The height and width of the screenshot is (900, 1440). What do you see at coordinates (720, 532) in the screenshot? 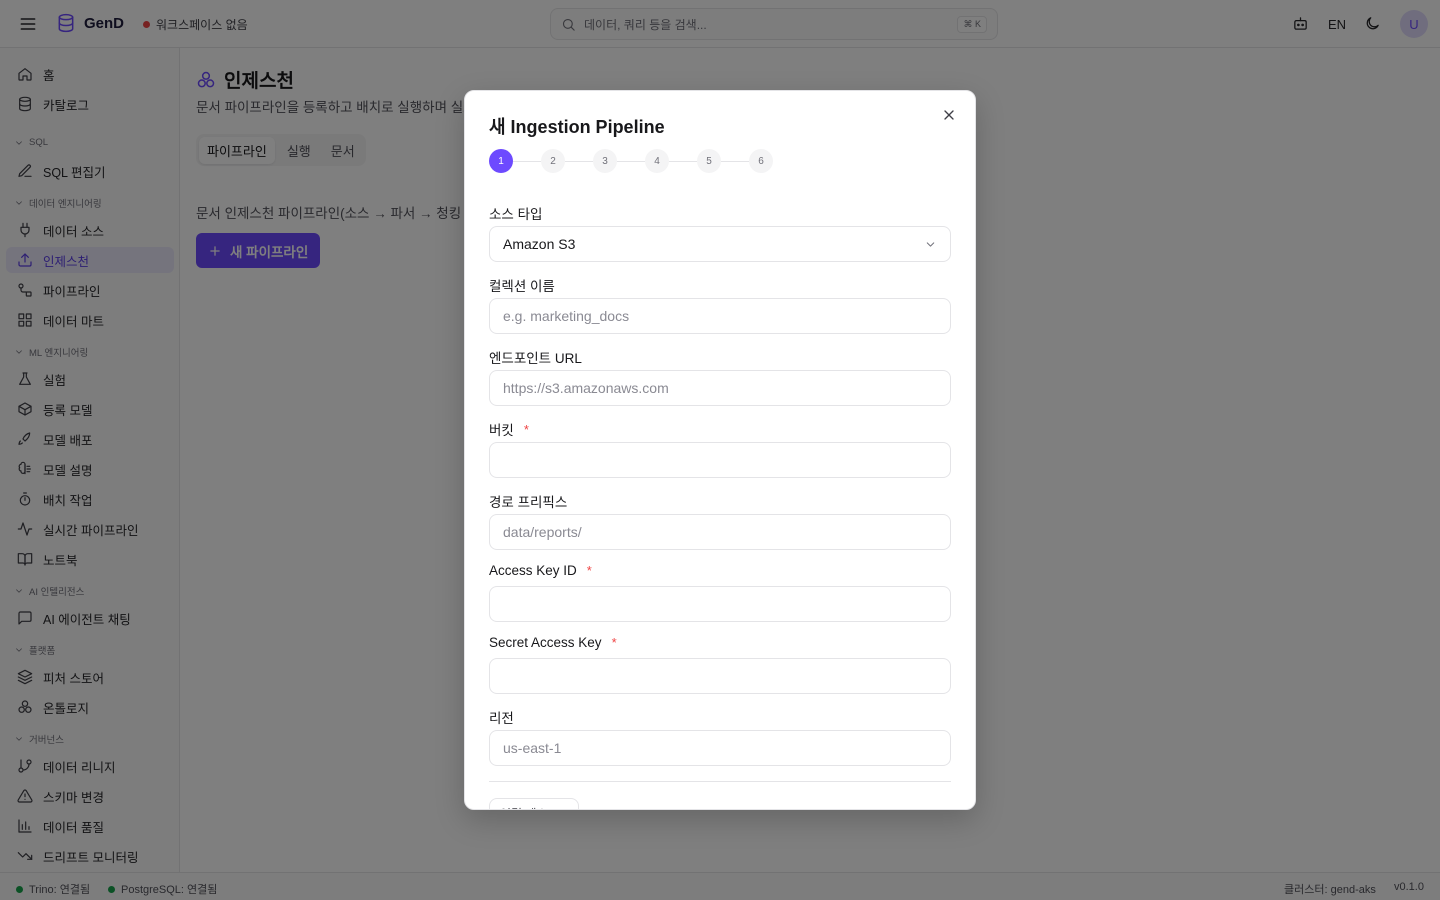
I see `path-prefix-input` at bounding box center [720, 532].